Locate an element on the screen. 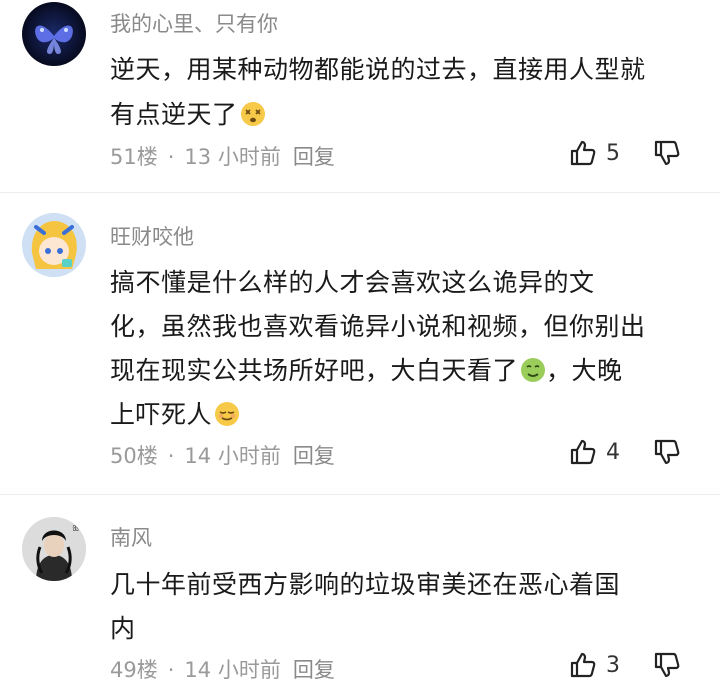  comment-meta: 49楼 · 14 小时前 回复 is located at coordinates (222, 669).